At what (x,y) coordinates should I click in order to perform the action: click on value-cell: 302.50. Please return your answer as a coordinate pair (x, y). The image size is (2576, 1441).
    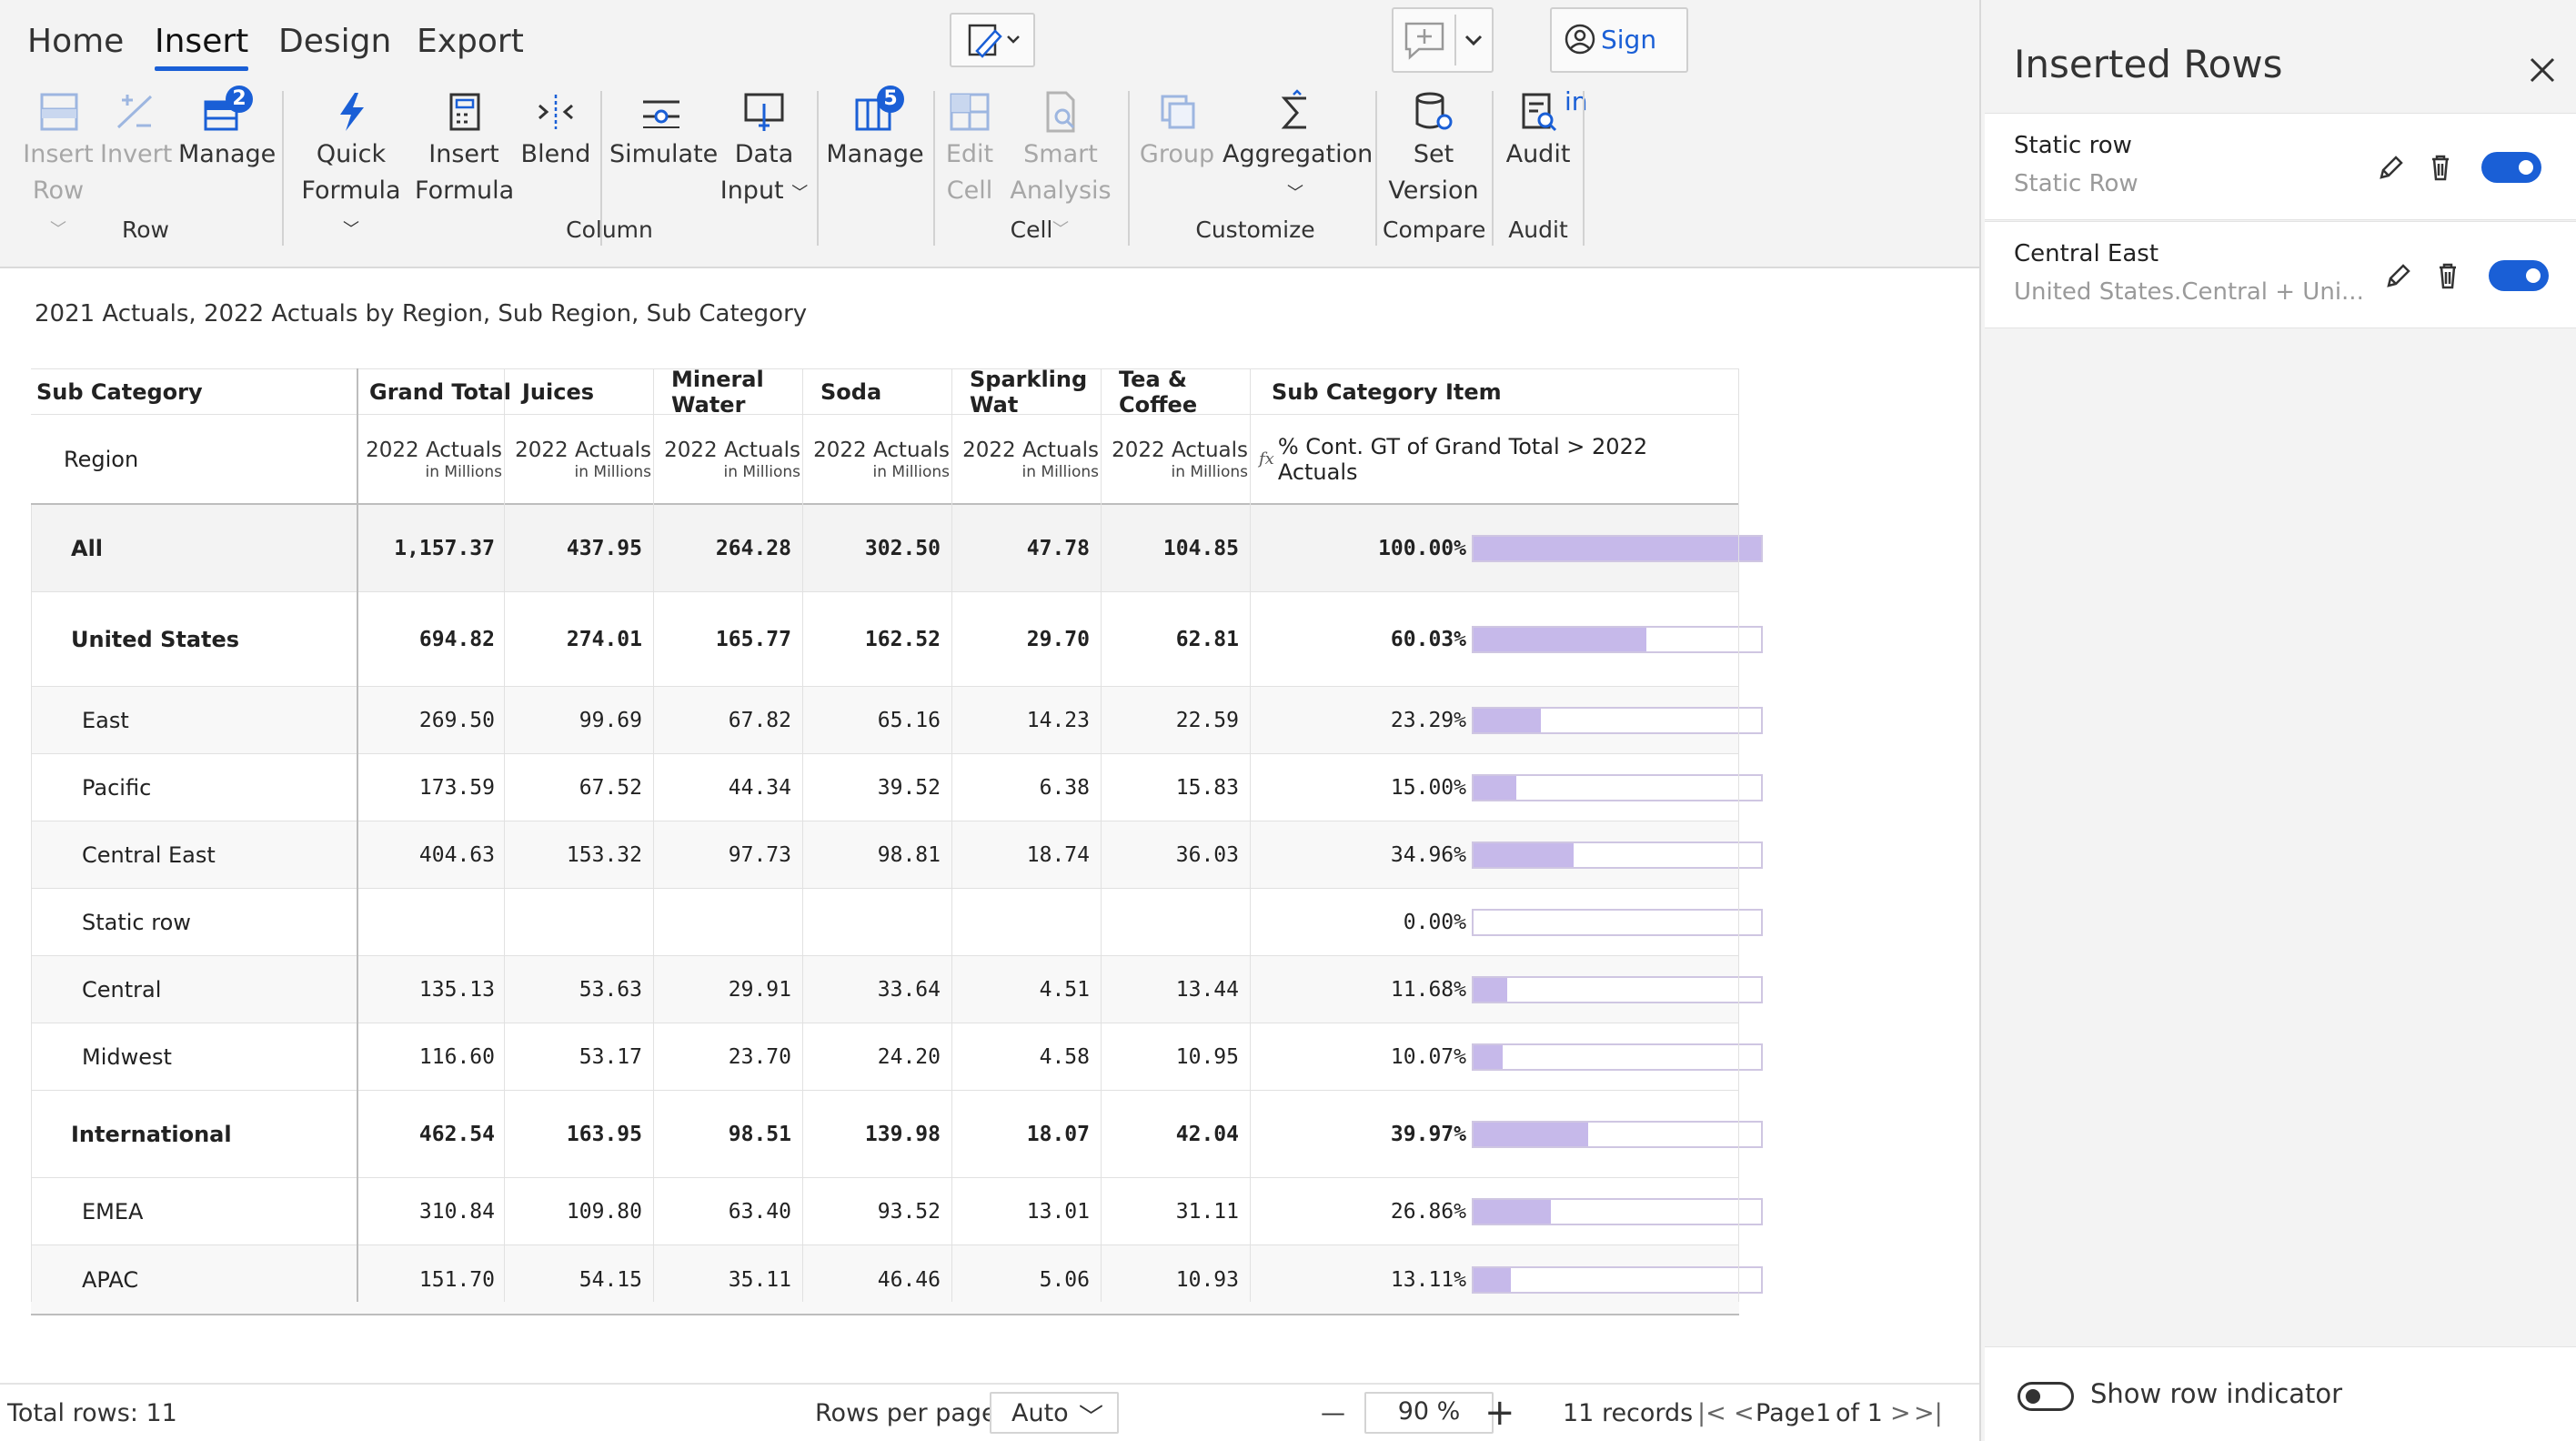
    Looking at the image, I should click on (876, 548).